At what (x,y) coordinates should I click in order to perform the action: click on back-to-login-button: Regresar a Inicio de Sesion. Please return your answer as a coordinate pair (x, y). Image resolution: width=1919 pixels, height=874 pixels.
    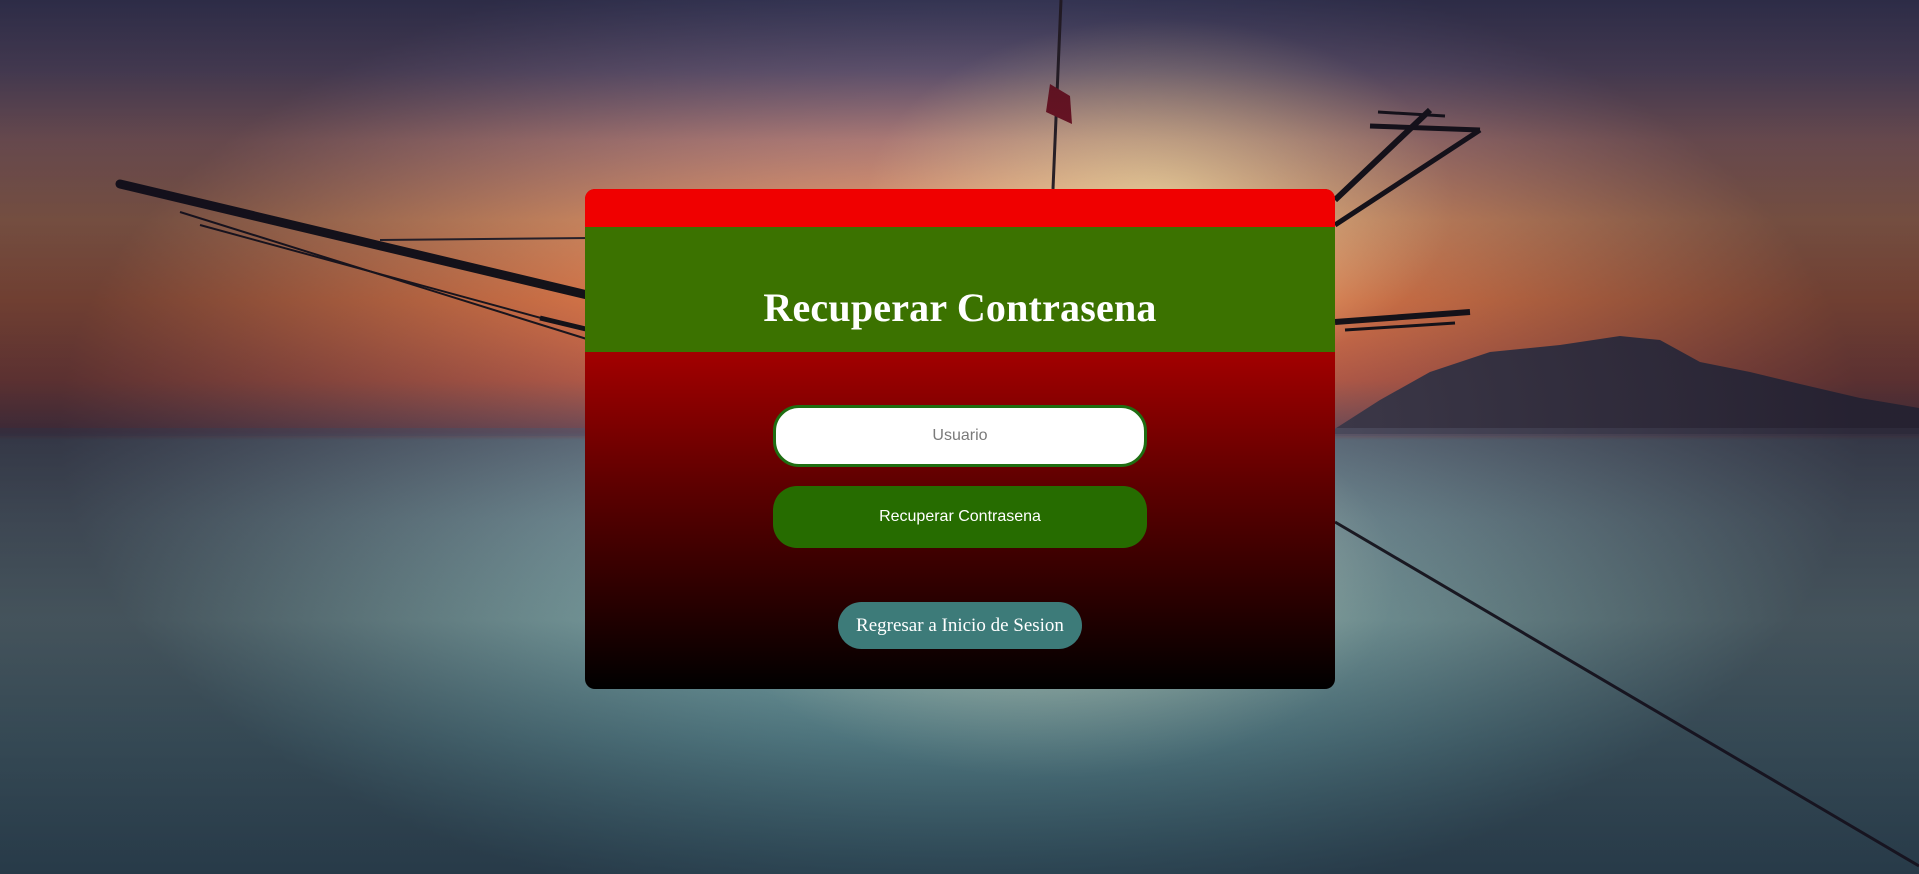
    Looking at the image, I should click on (960, 625).